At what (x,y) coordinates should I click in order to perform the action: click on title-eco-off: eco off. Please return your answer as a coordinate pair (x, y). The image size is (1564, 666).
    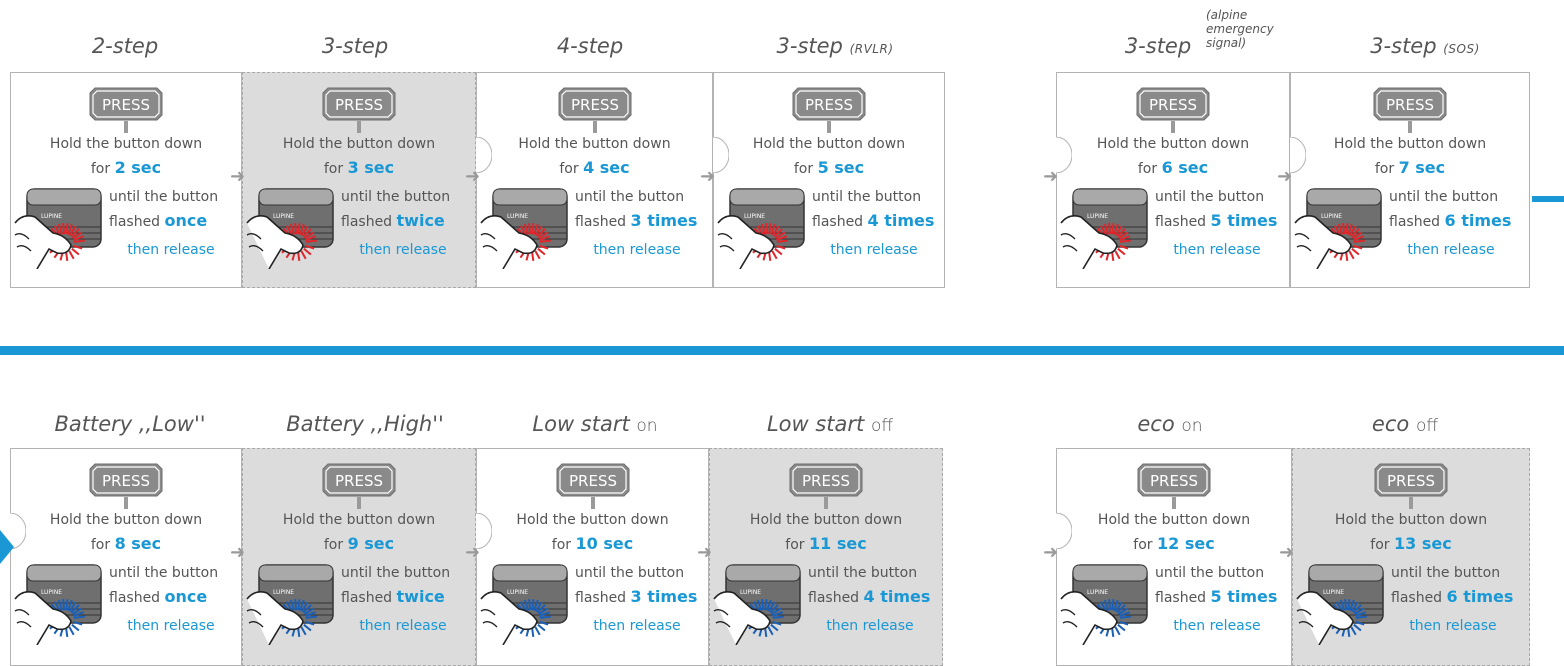
    Looking at the image, I should click on (1405, 424).